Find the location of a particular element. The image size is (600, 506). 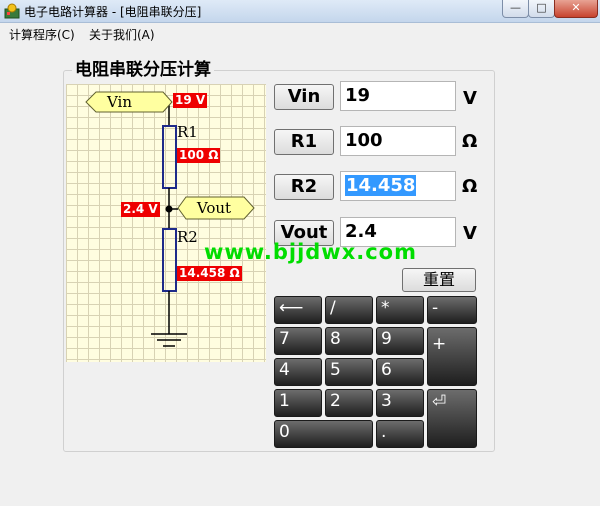

minus-key: - is located at coordinates (452, 310).